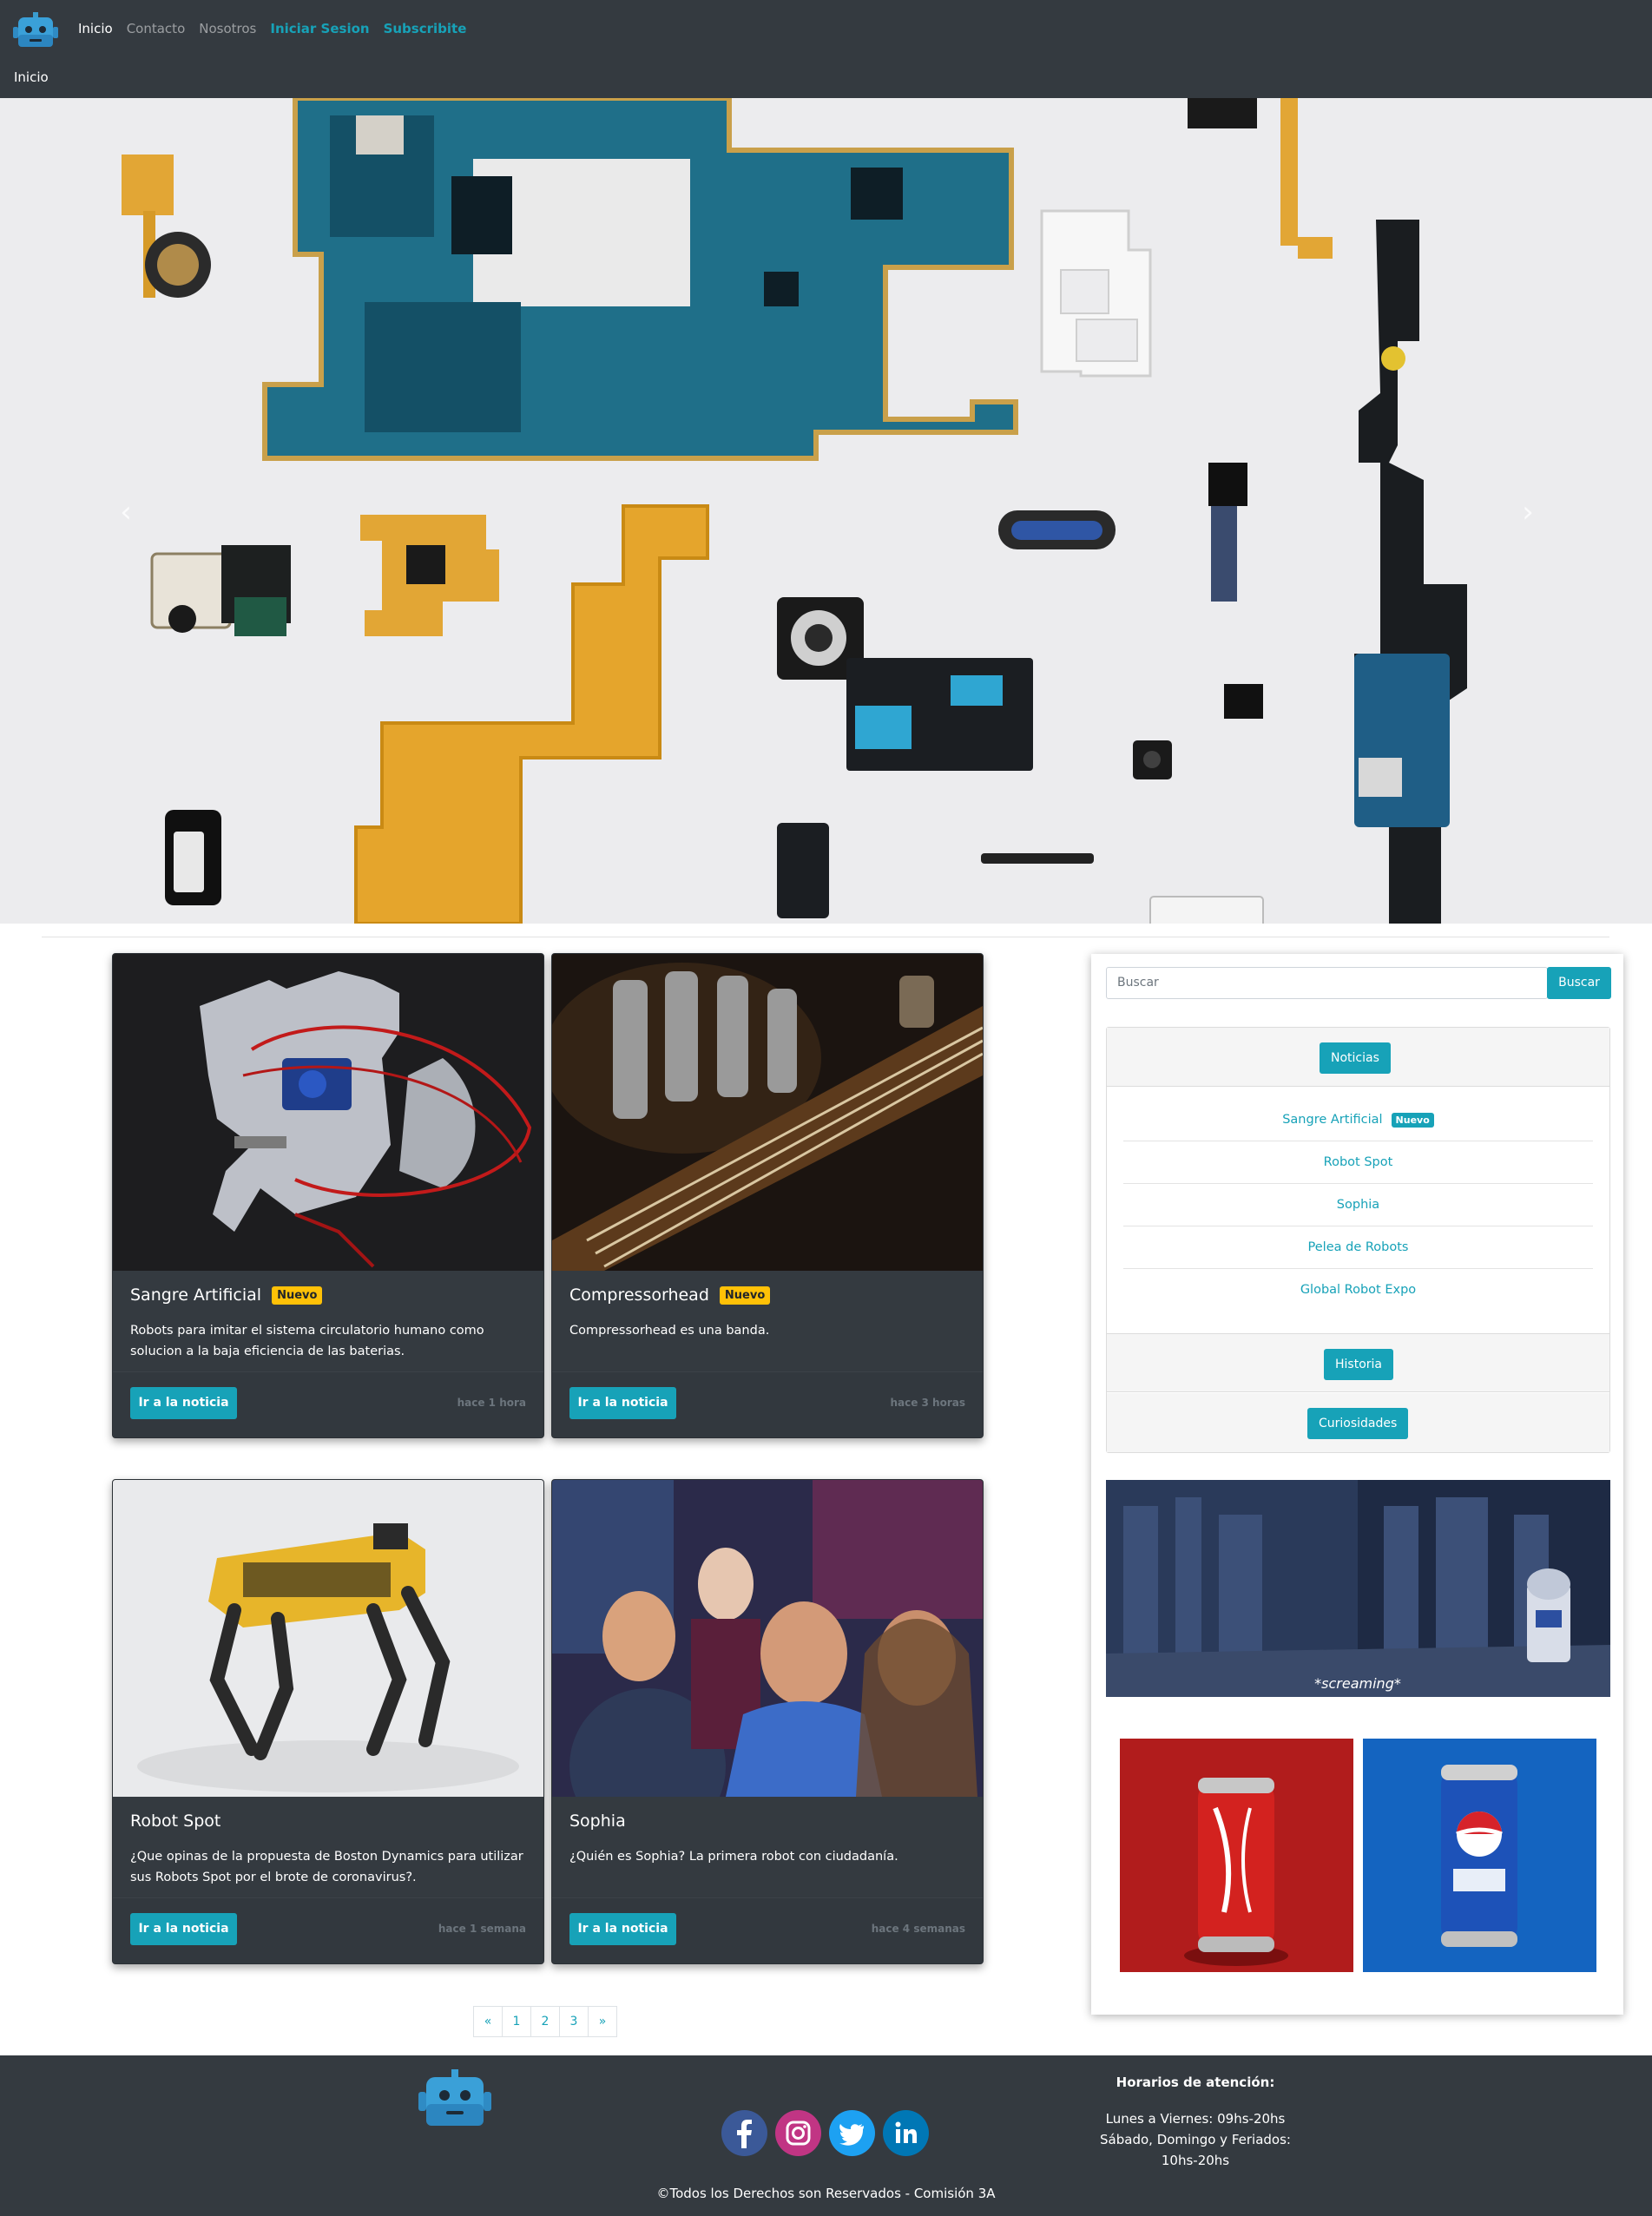 This screenshot has width=1652, height=2216. I want to click on twitter-icon, so click(852, 2133).